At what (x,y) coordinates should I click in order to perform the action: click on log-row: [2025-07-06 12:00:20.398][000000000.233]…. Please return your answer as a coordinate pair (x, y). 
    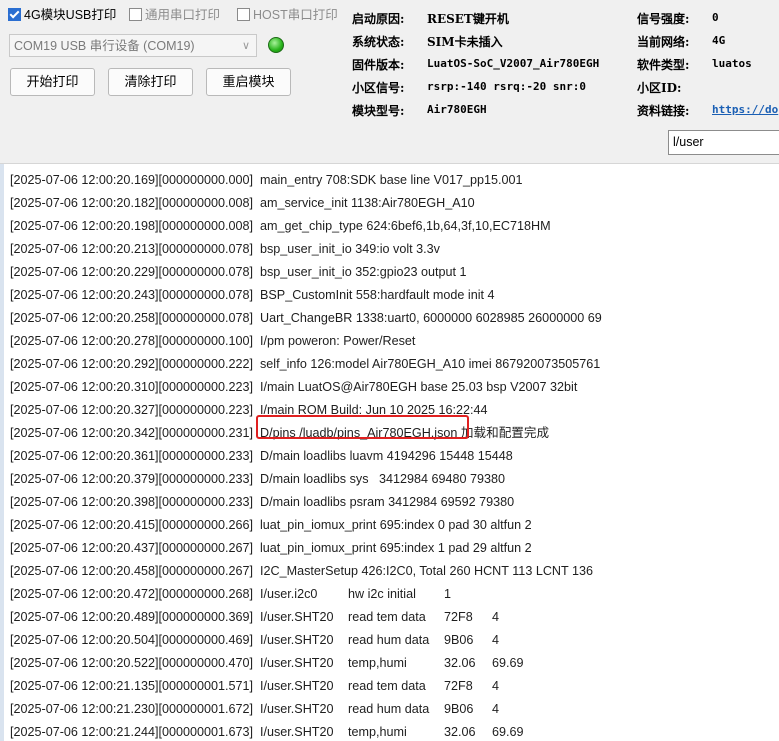
    Looking at the image, I should click on (262, 502).